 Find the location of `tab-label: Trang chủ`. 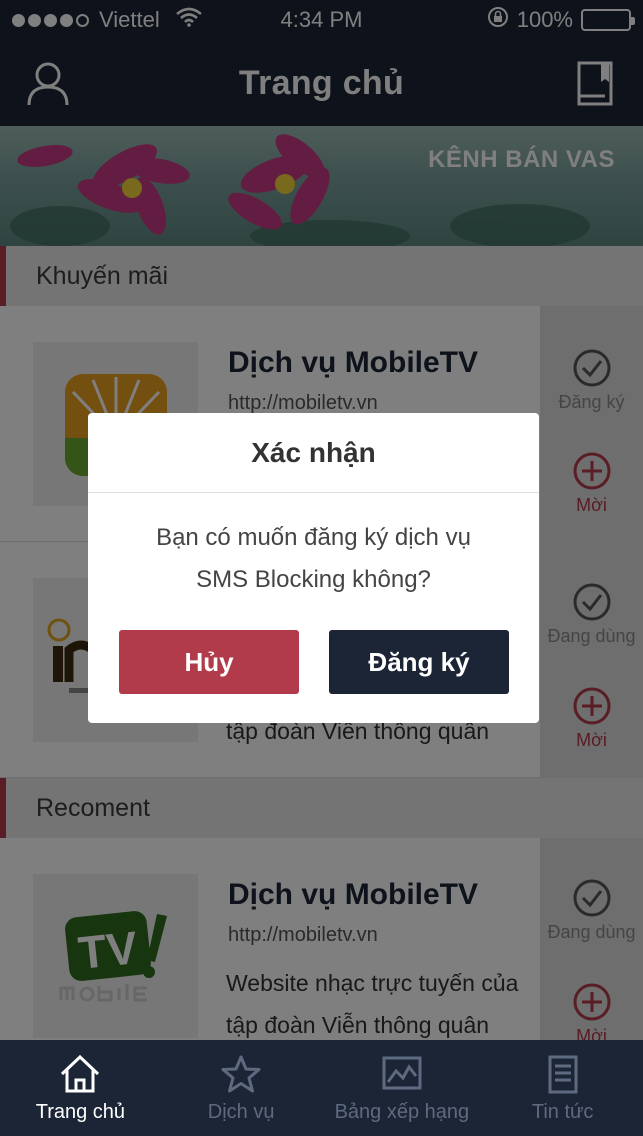

tab-label: Trang chủ is located at coordinates (80, 1112).